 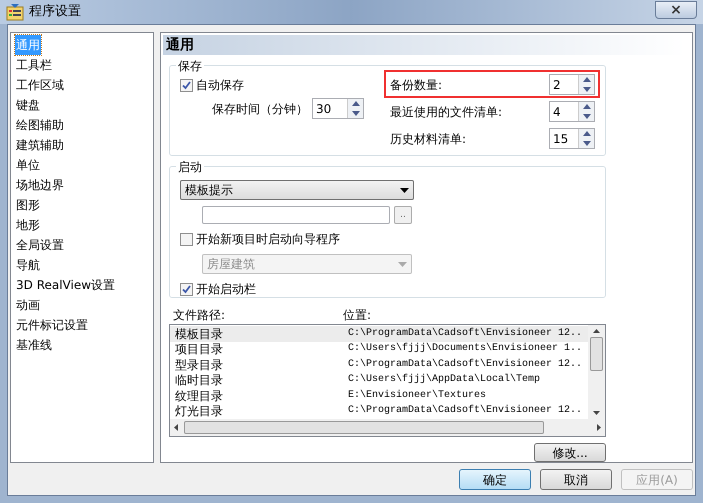 I want to click on browse-button: .., so click(x=403, y=215).